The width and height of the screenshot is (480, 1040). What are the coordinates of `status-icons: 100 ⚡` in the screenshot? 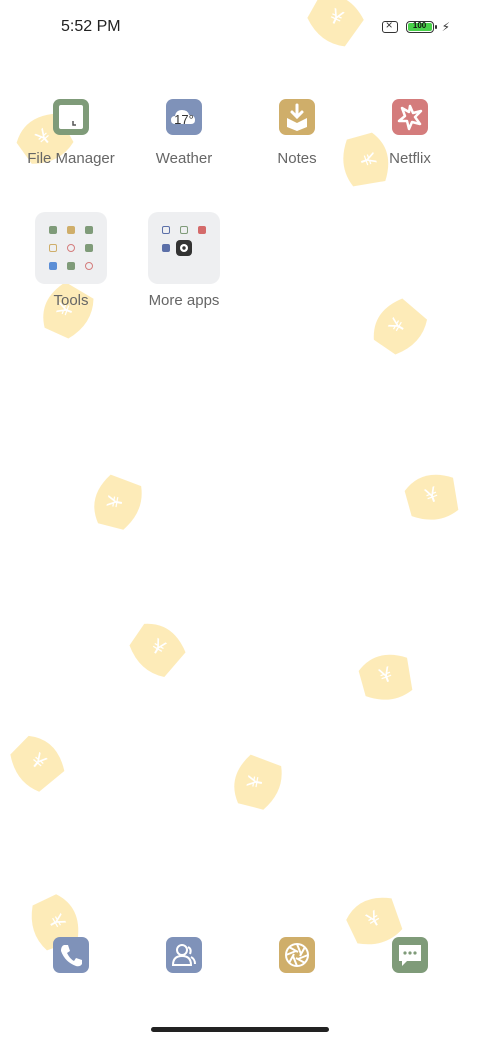 It's located at (415, 26).